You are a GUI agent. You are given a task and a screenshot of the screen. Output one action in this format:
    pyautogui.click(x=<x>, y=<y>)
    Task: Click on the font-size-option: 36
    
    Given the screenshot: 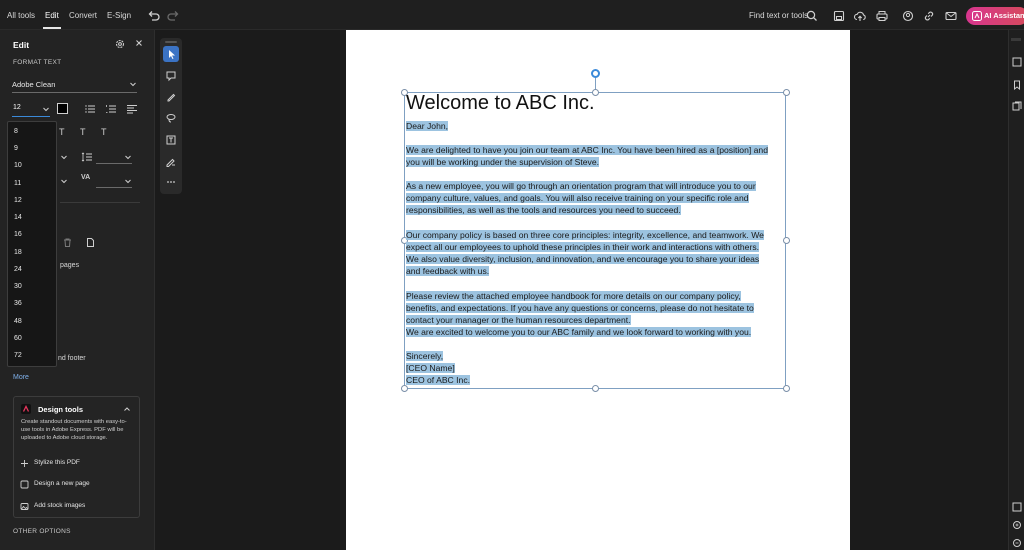 What is the action you would take?
    pyautogui.click(x=18, y=303)
    